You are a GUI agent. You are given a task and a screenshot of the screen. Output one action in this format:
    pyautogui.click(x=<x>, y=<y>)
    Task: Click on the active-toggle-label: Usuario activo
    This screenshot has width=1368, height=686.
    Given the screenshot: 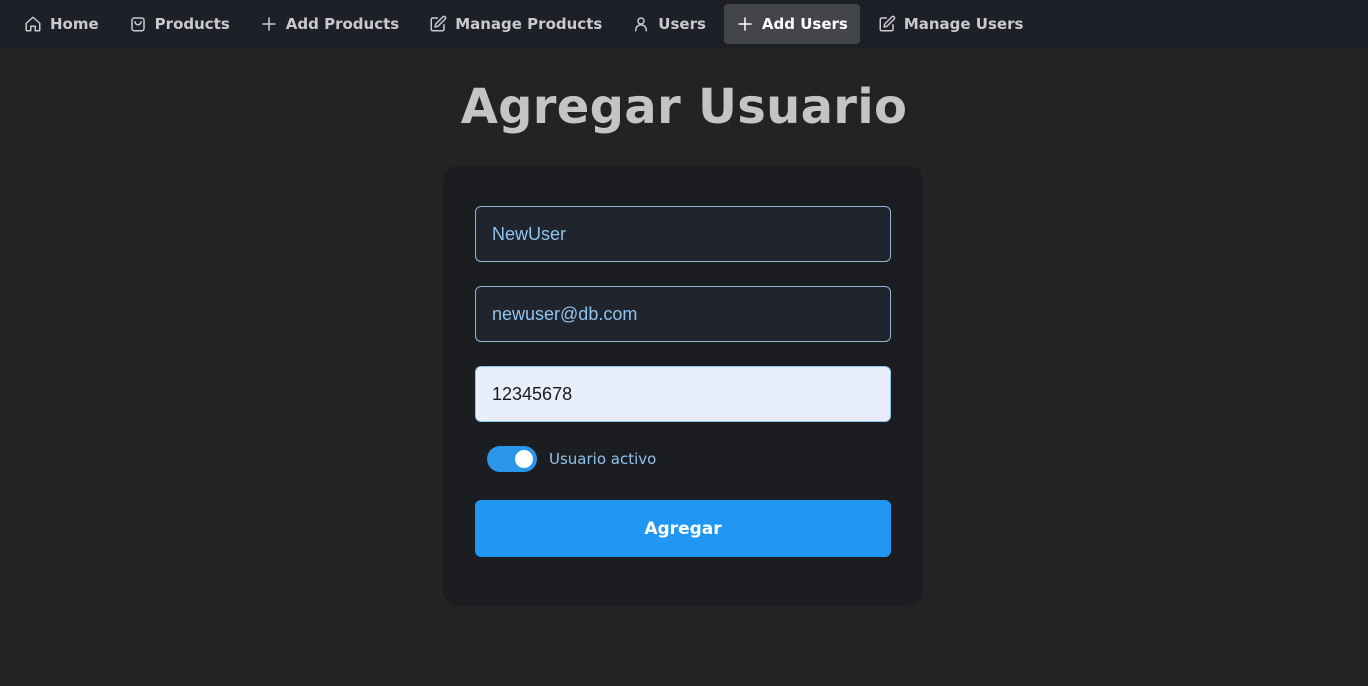 What is the action you would take?
    pyautogui.click(x=603, y=459)
    